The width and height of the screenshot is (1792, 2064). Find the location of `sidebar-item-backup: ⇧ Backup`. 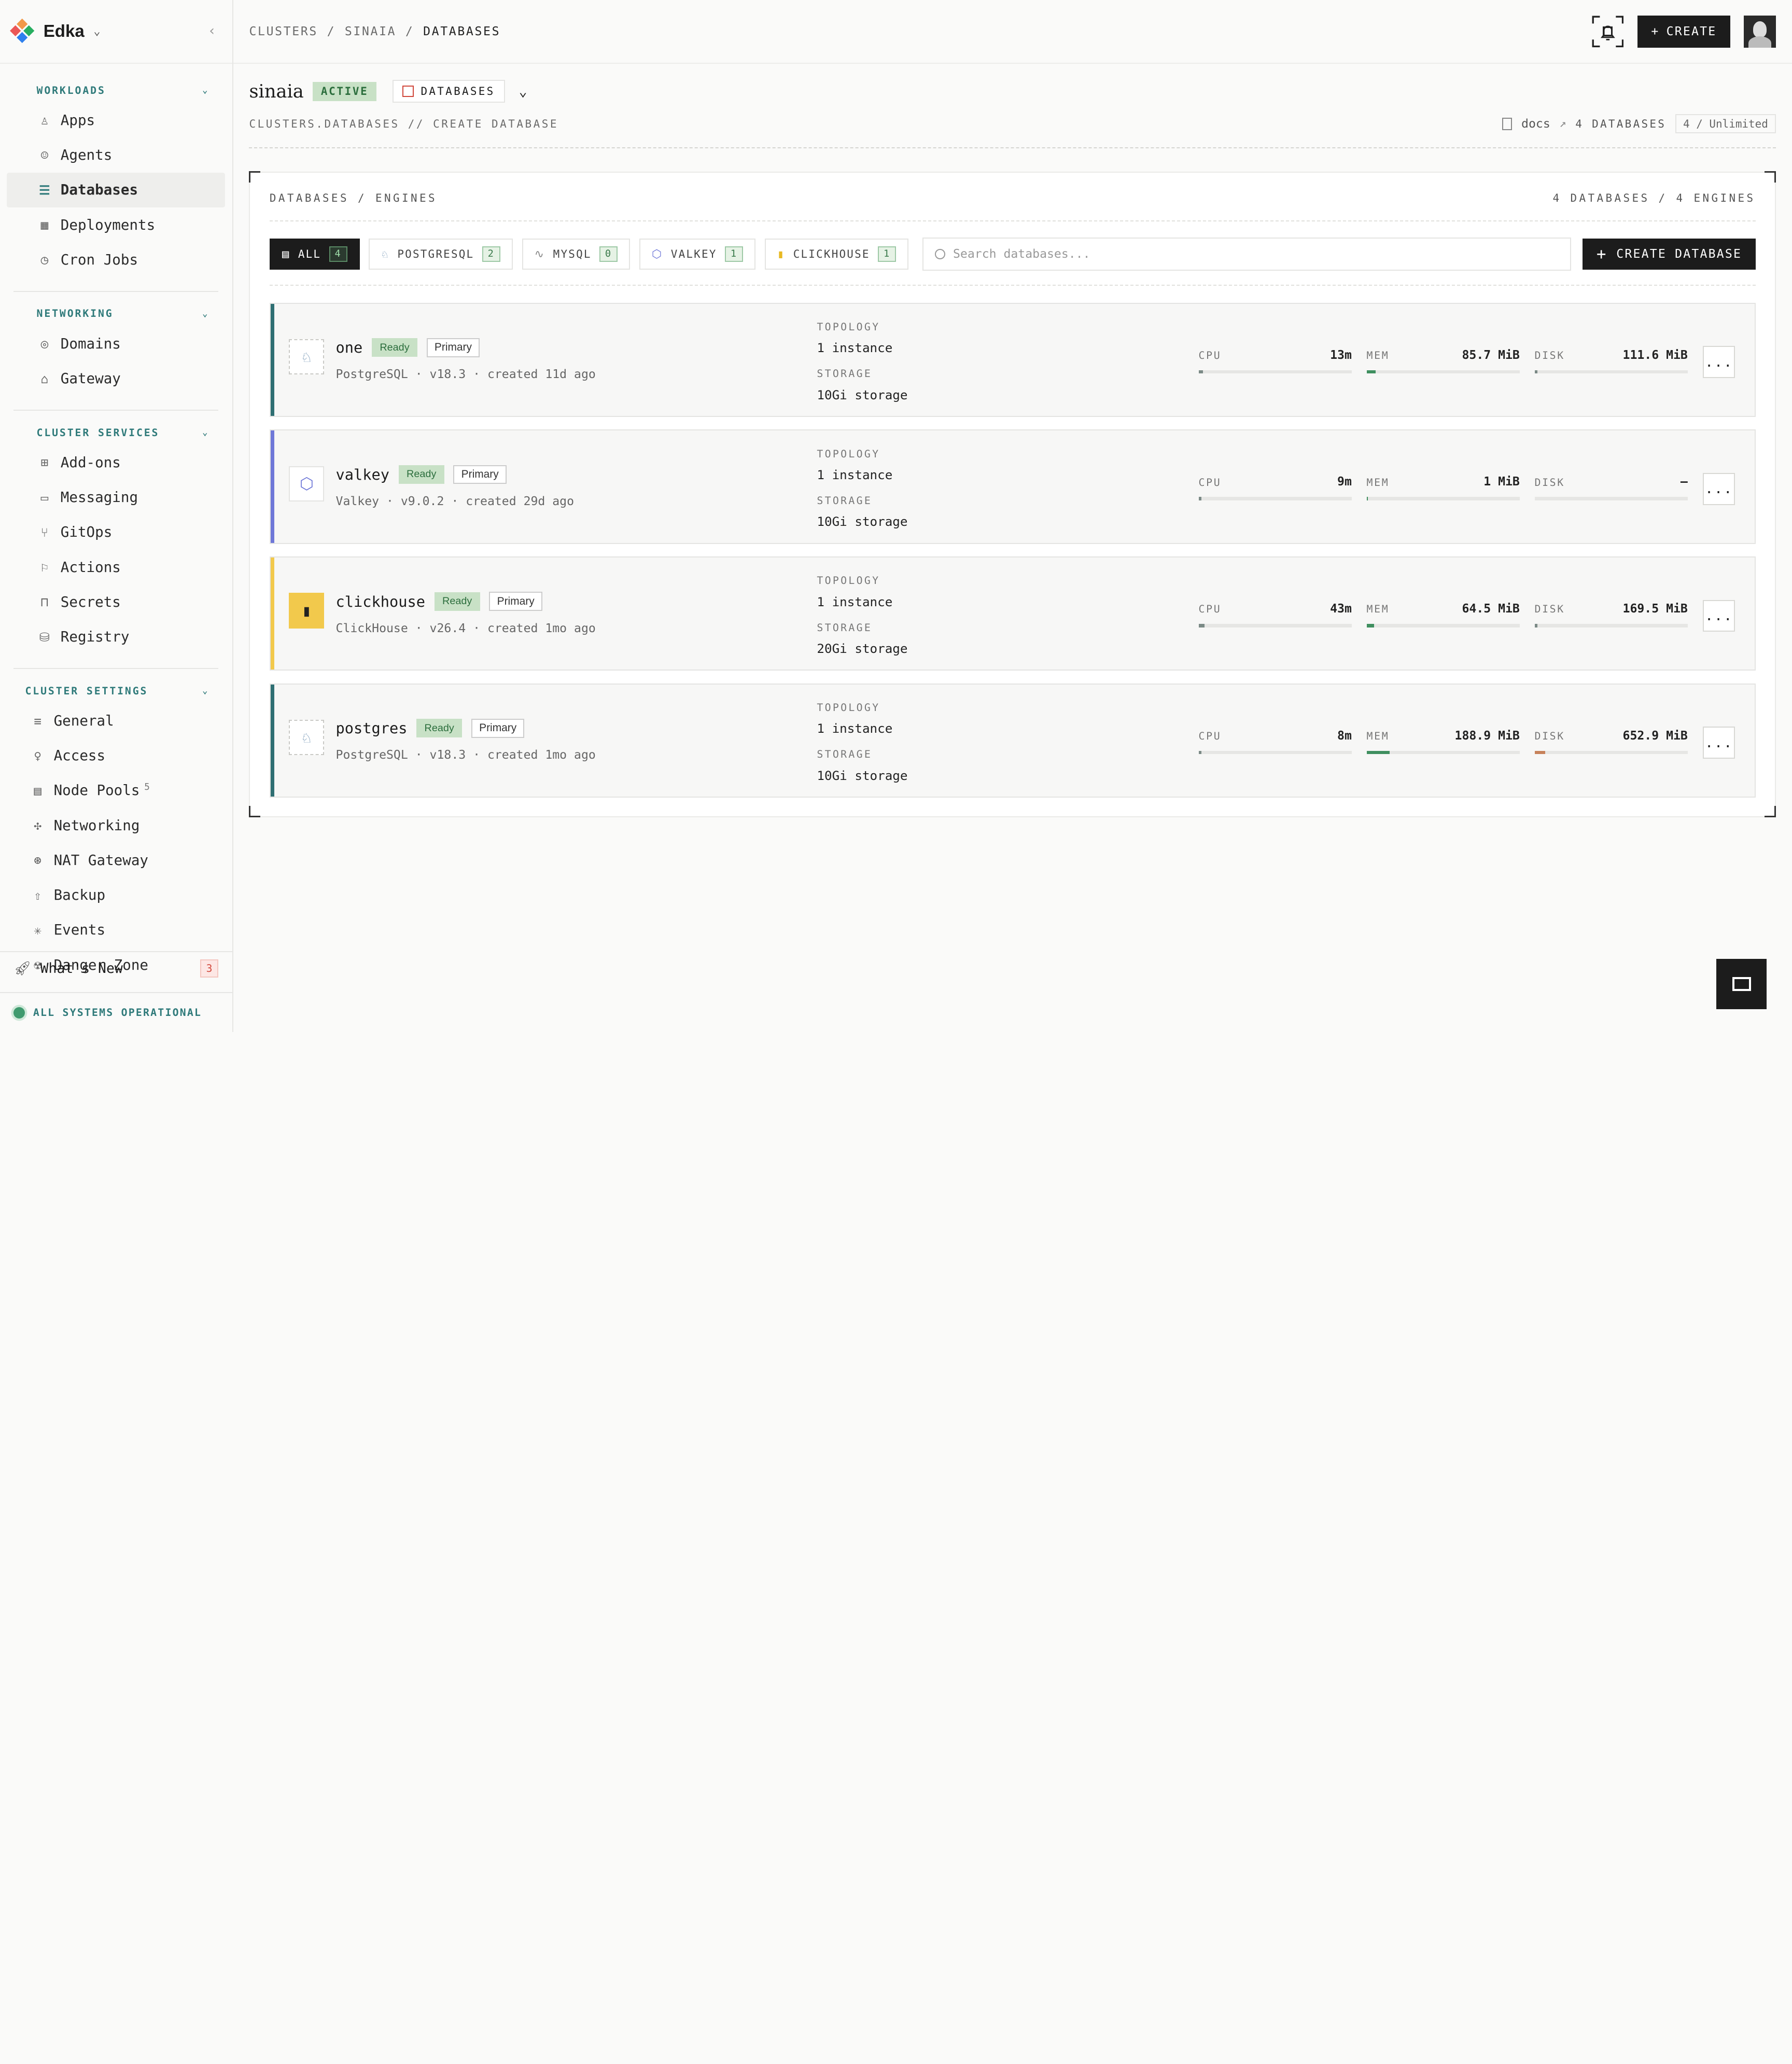

sidebar-item-backup: ⇧ Backup is located at coordinates (116, 896).